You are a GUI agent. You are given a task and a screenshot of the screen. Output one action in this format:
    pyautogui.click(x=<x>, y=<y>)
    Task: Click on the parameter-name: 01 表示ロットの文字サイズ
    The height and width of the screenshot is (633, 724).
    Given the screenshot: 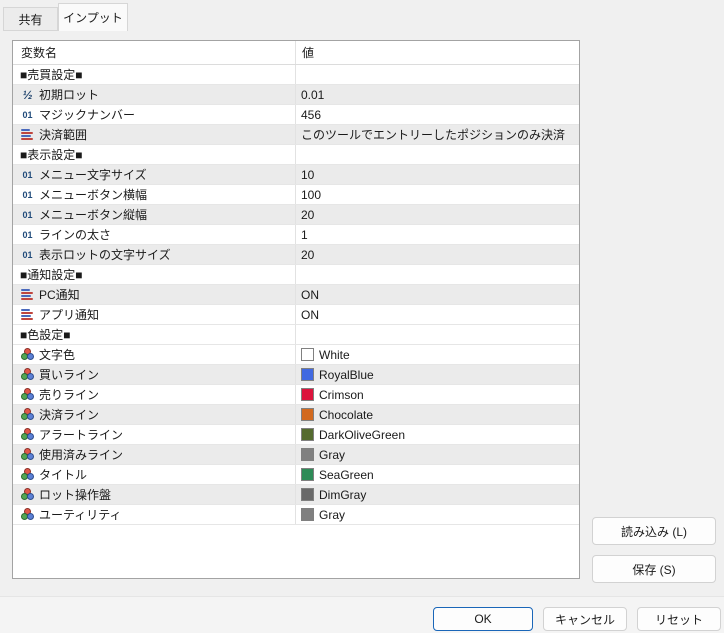 What is the action you would take?
    pyautogui.click(x=154, y=254)
    